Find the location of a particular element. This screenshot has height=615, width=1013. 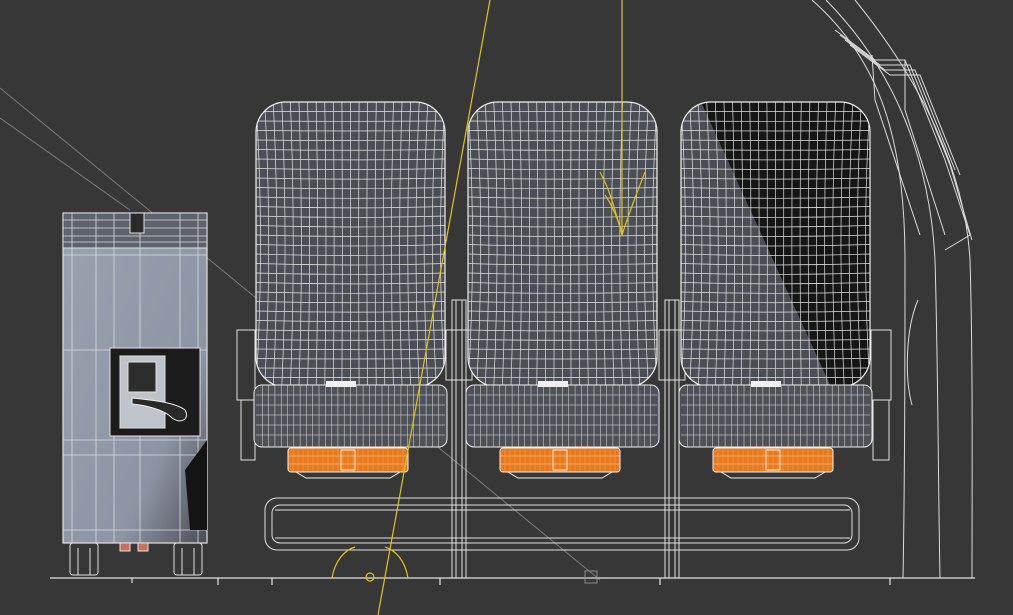

floor-line is located at coordinates (512, 581).